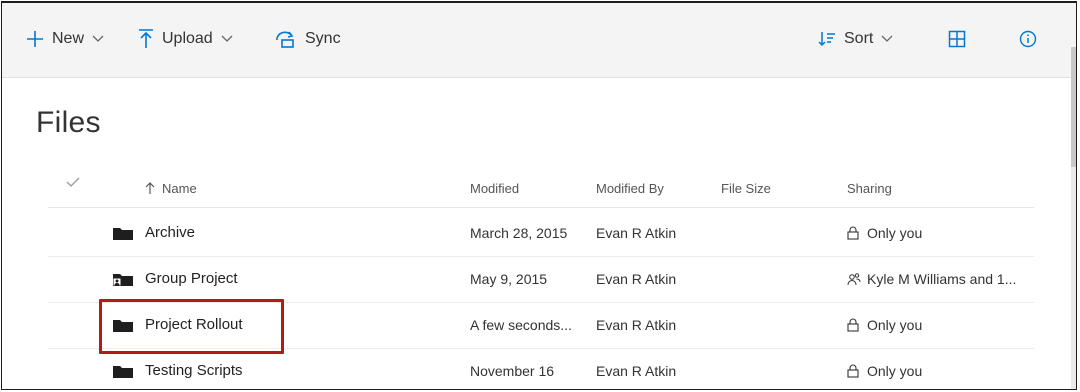  What do you see at coordinates (35, 39) in the screenshot?
I see `plus-icon` at bounding box center [35, 39].